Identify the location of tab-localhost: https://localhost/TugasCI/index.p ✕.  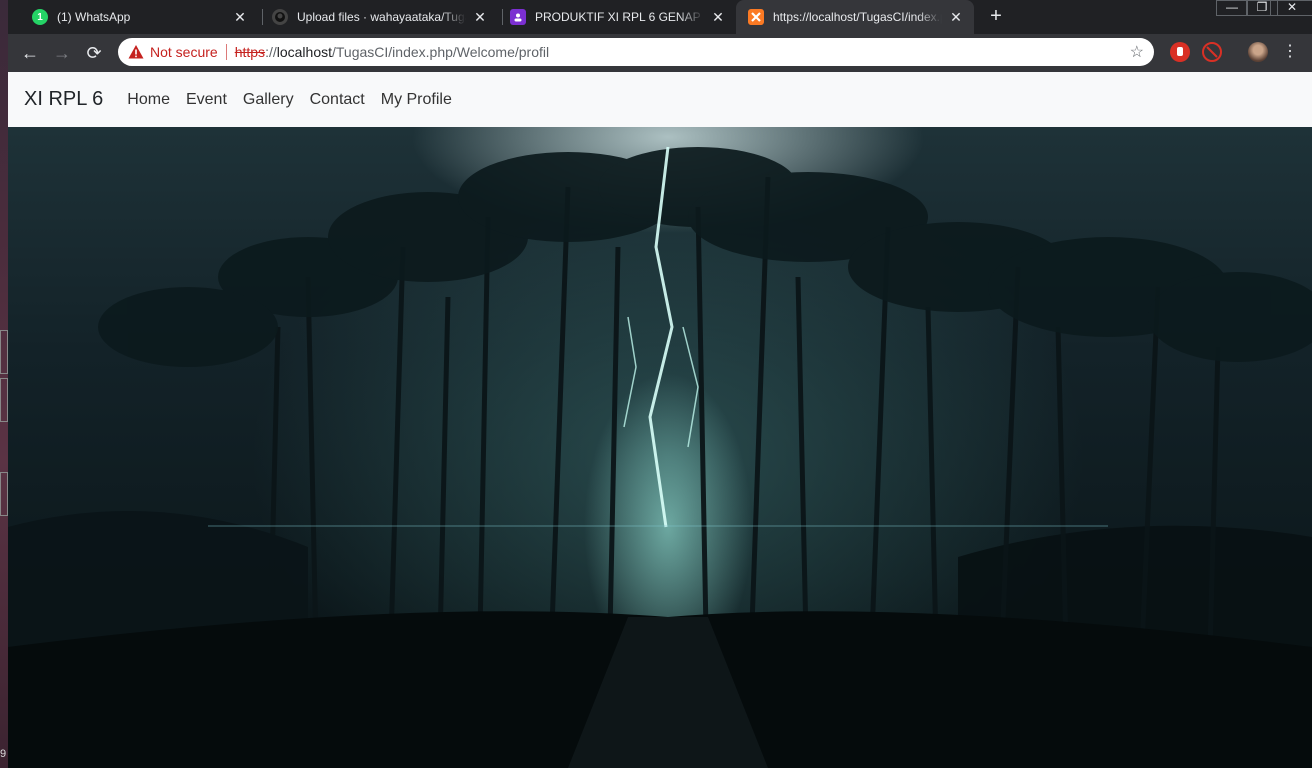
(855, 17).